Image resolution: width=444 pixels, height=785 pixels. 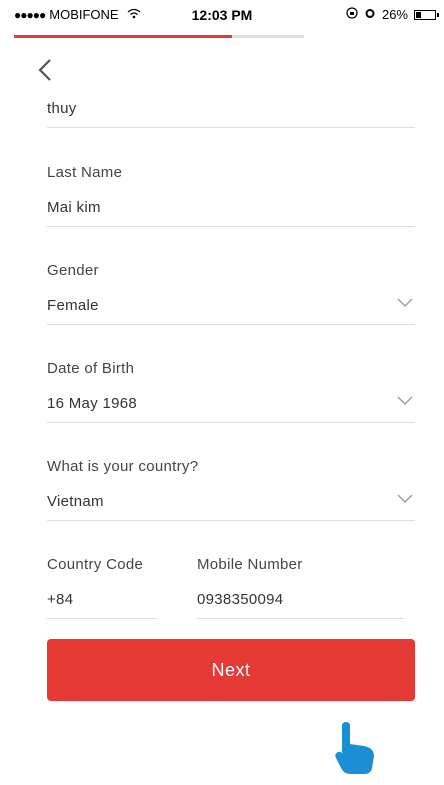 What do you see at coordinates (231, 293) in the screenshot?
I see `gender-field: Gender Female` at bounding box center [231, 293].